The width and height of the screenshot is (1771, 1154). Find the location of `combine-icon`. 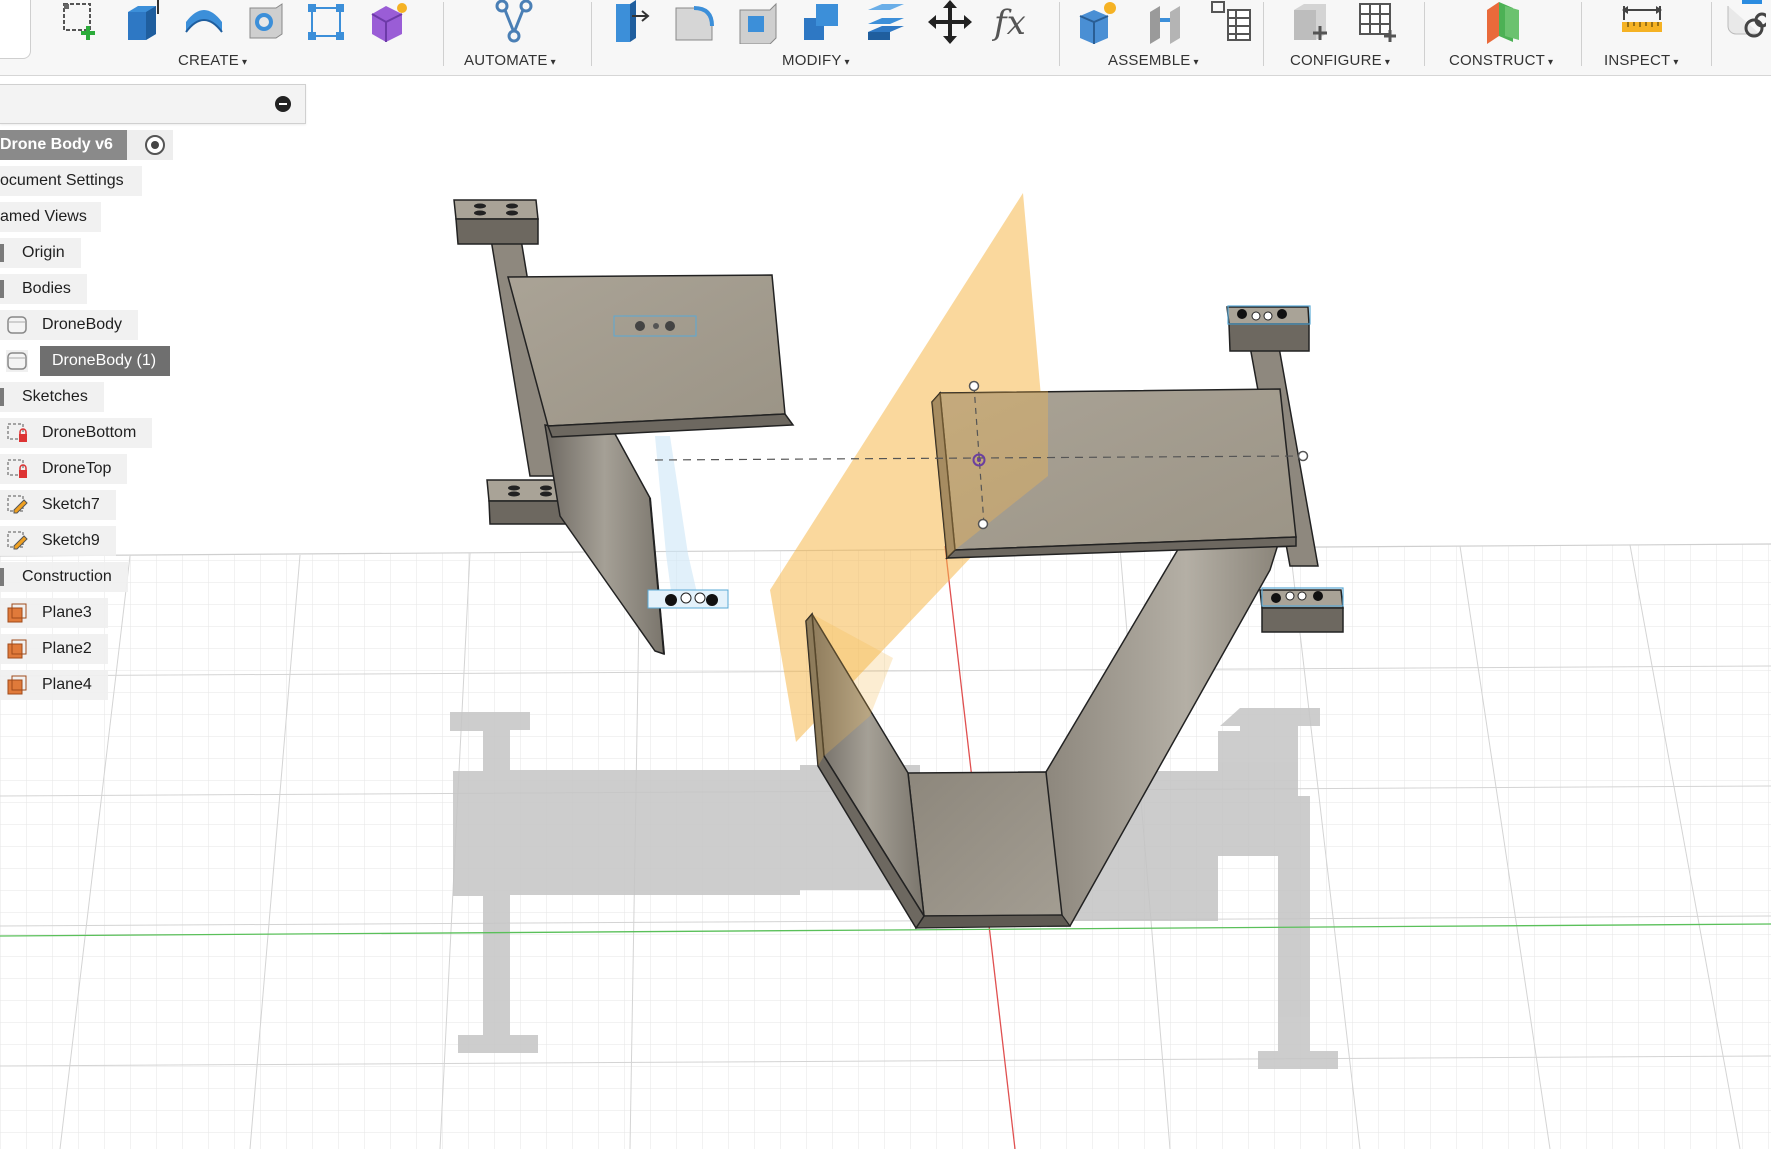

combine-icon is located at coordinates (822, 22).